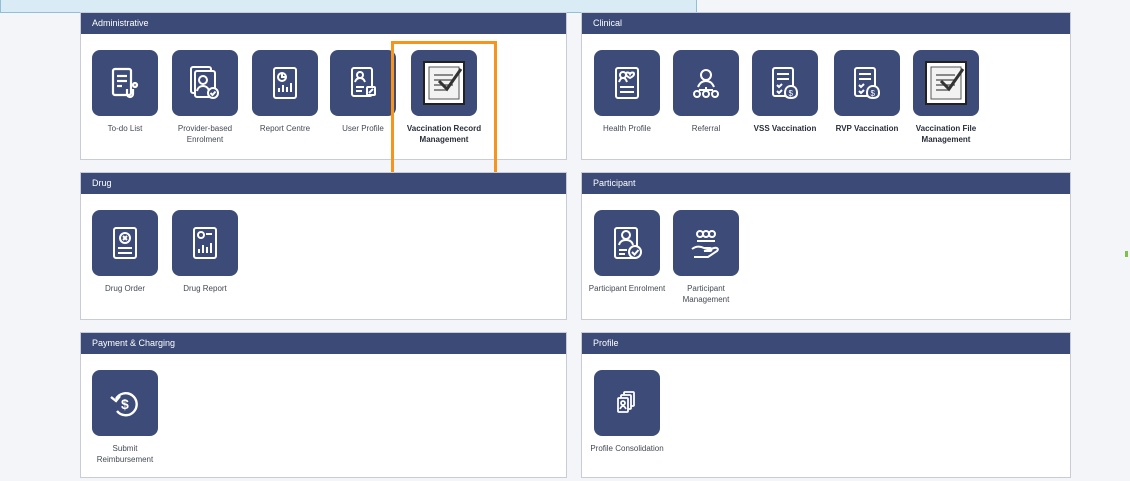 This screenshot has width=1130, height=481. I want to click on tile-vaccination-file: Vaccination File Management, so click(946, 97).